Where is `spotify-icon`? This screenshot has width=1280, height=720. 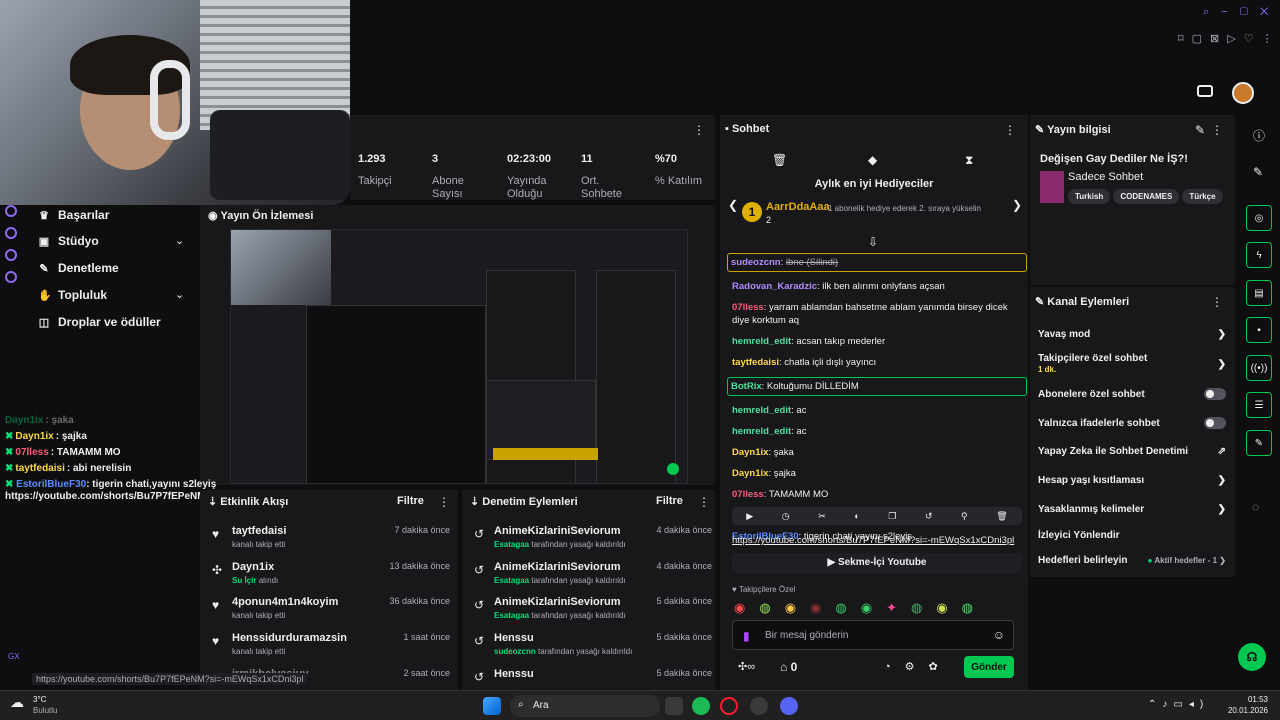 spotify-icon is located at coordinates (701, 706).